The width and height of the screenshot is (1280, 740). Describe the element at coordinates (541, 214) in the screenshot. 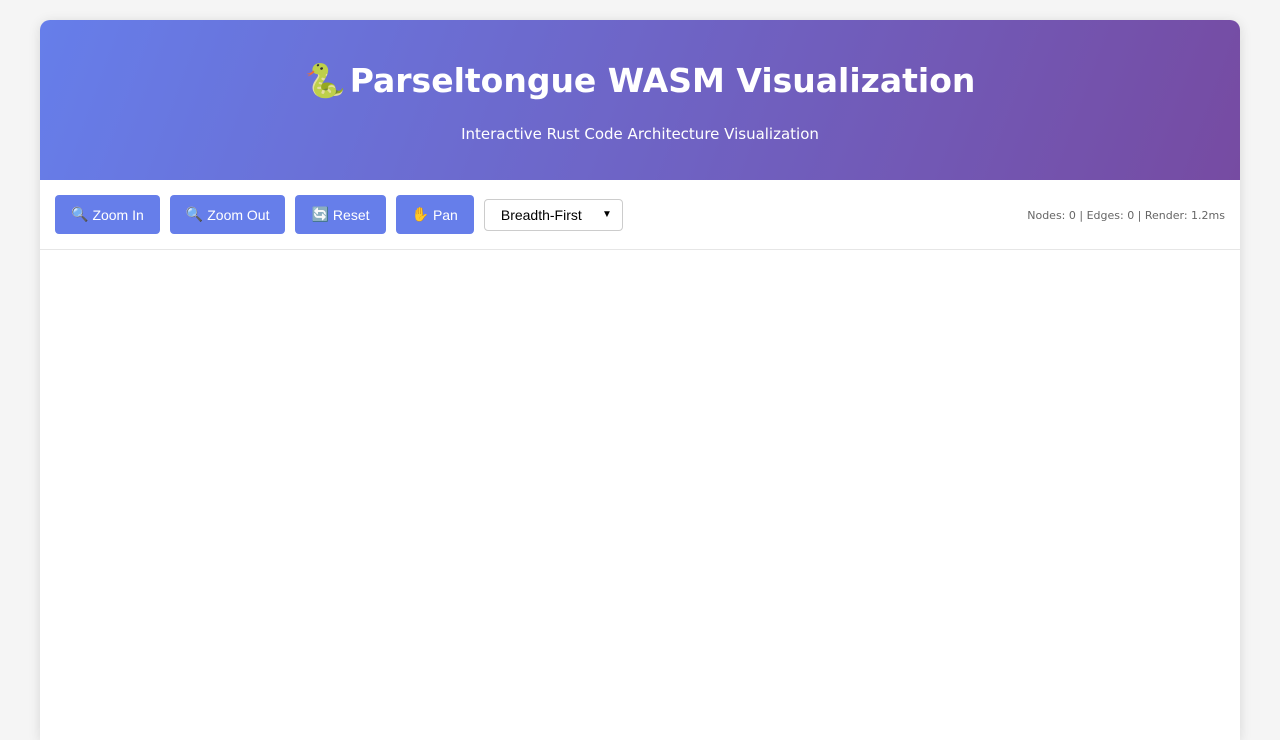

I see `layout-select-value: Breadth-First` at that location.